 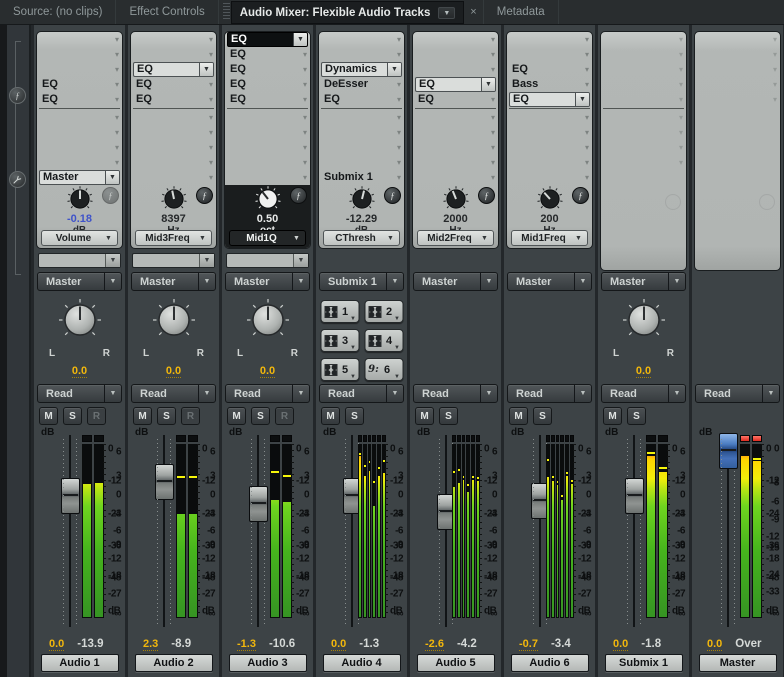 What do you see at coordinates (361, 281) in the screenshot?
I see `output-select: Submix 1 ▼` at bounding box center [361, 281].